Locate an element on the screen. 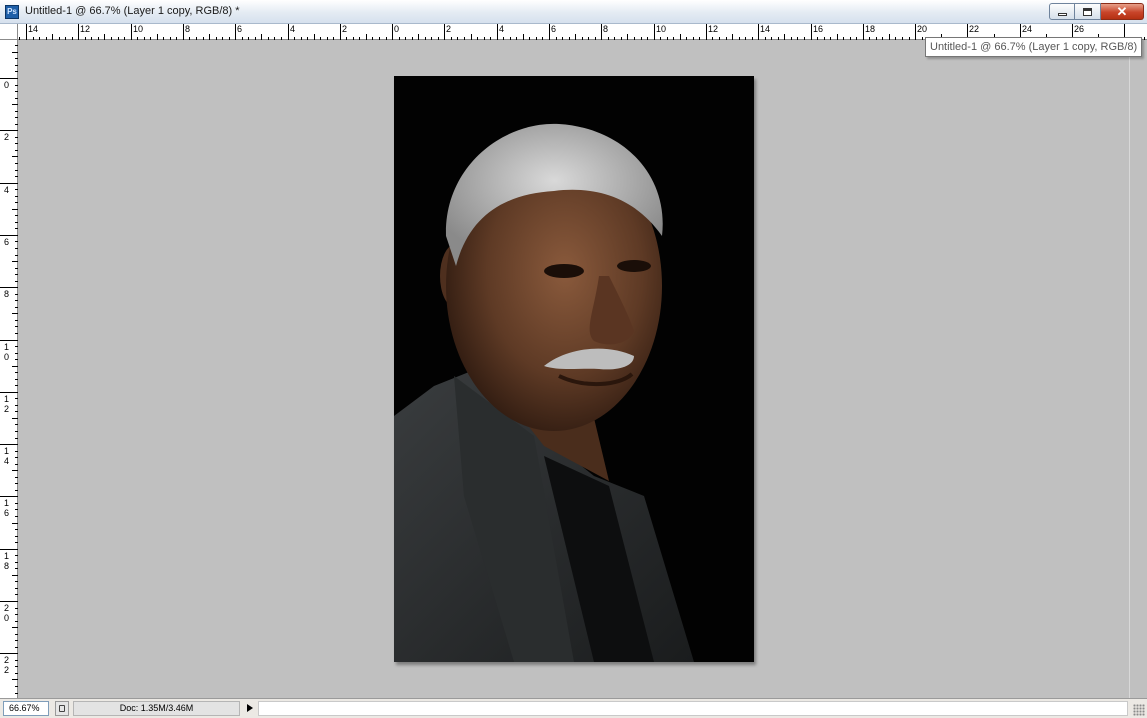 Image resolution: width=1147 pixels, height=718 pixels. ruler-label: 20 is located at coordinates (922, 29).